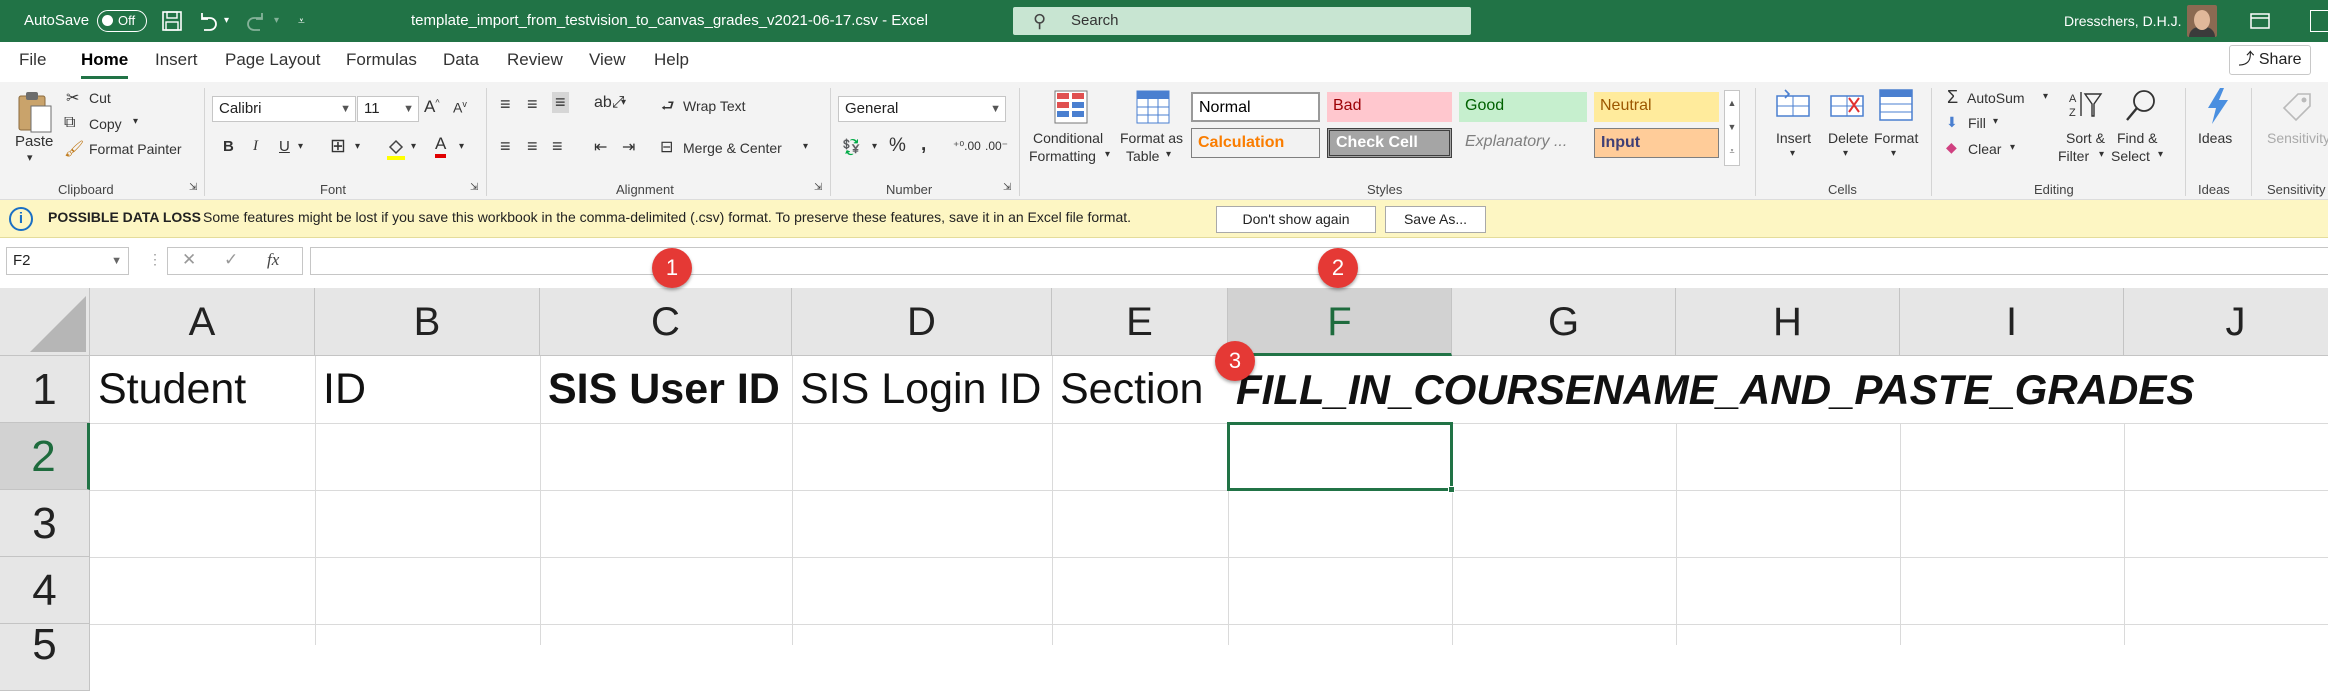 Image resolution: width=2328 pixels, height=691 pixels. I want to click on percent-icon: %, so click(897, 146).